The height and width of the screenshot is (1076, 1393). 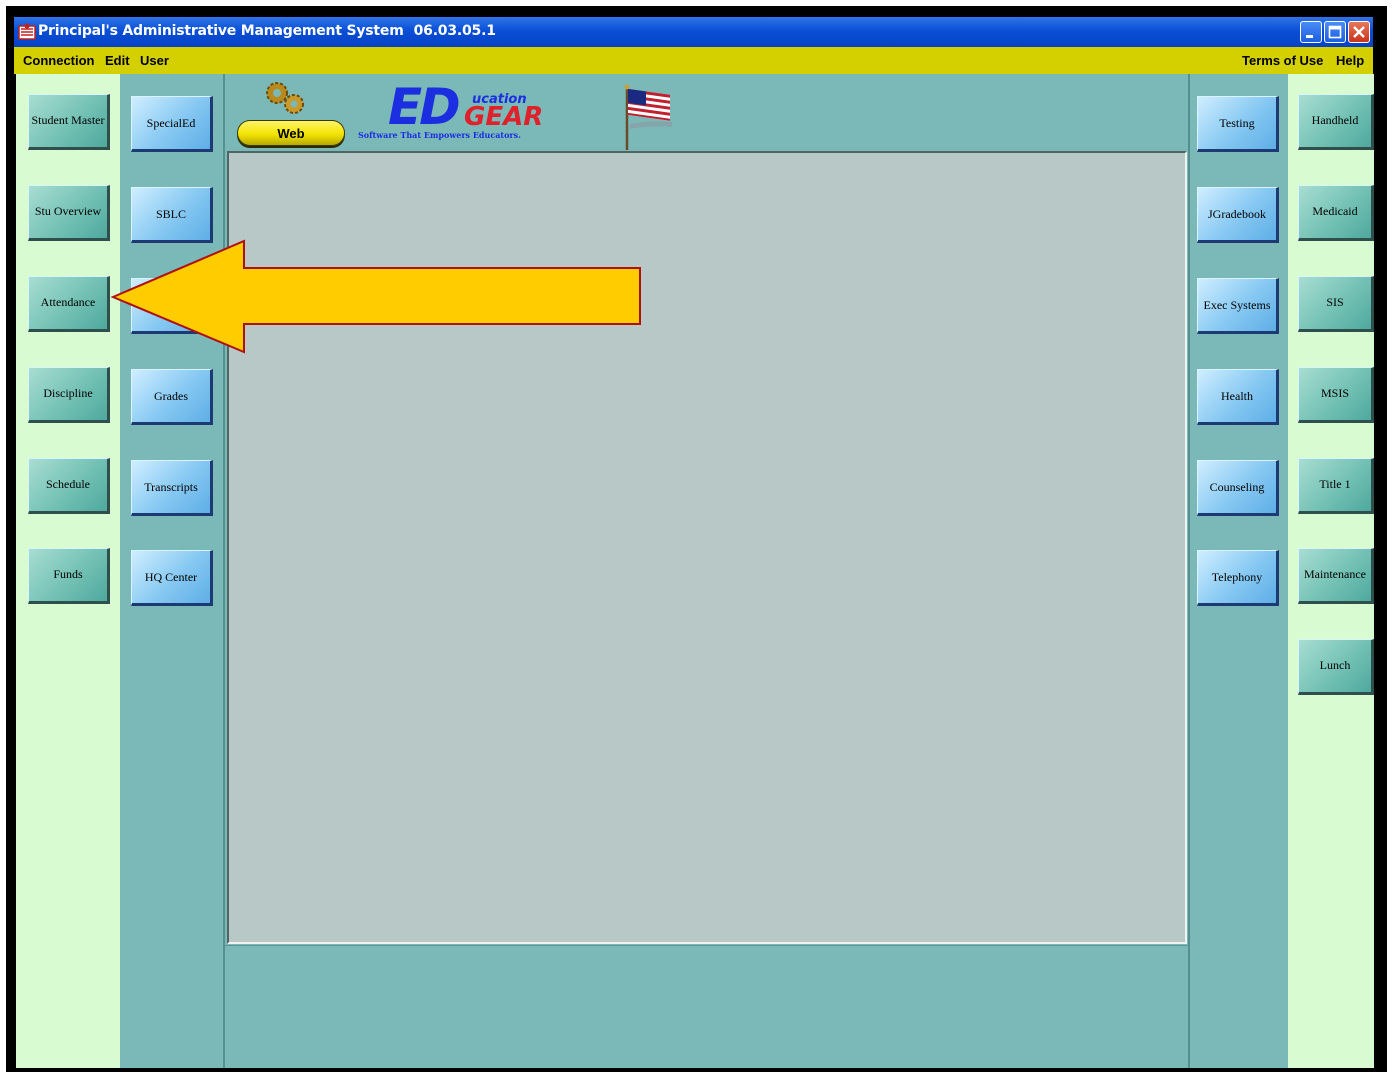 I want to click on testing-button: Testing, so click(x=1238, y=124).